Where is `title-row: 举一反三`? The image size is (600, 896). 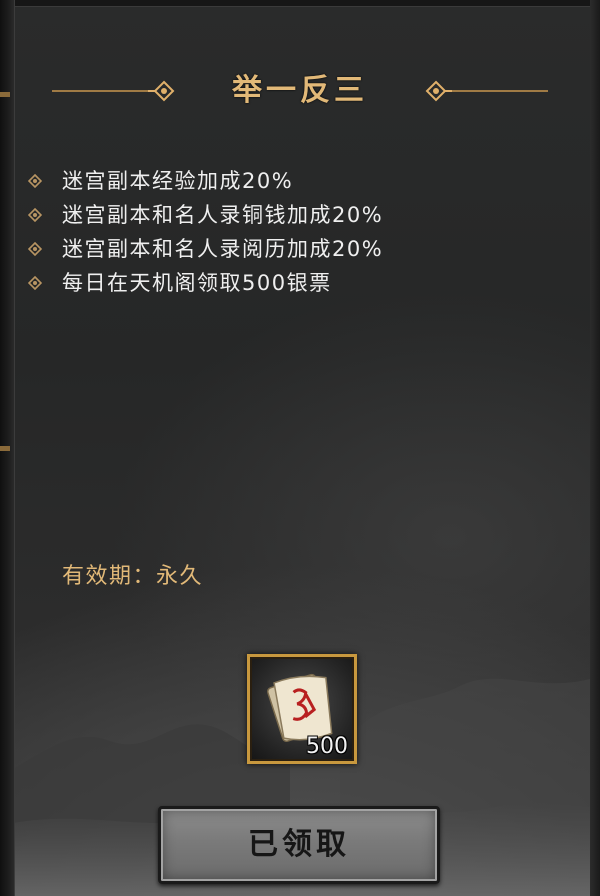 title-row: 举一反三 is located at coordinates (300, 91).